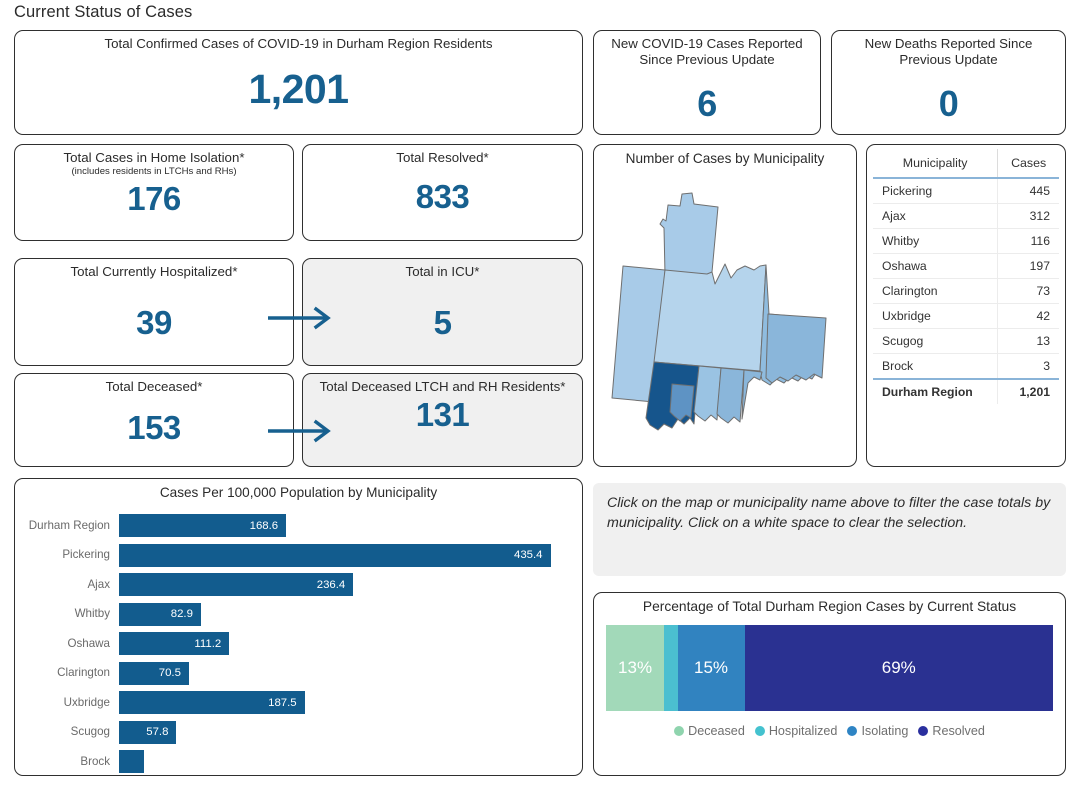 This screenshot has width=1080, height=787. Describe the element at coordinates (174, 643) in the screenshot. I see `bar-fill: 111.2` at that location.